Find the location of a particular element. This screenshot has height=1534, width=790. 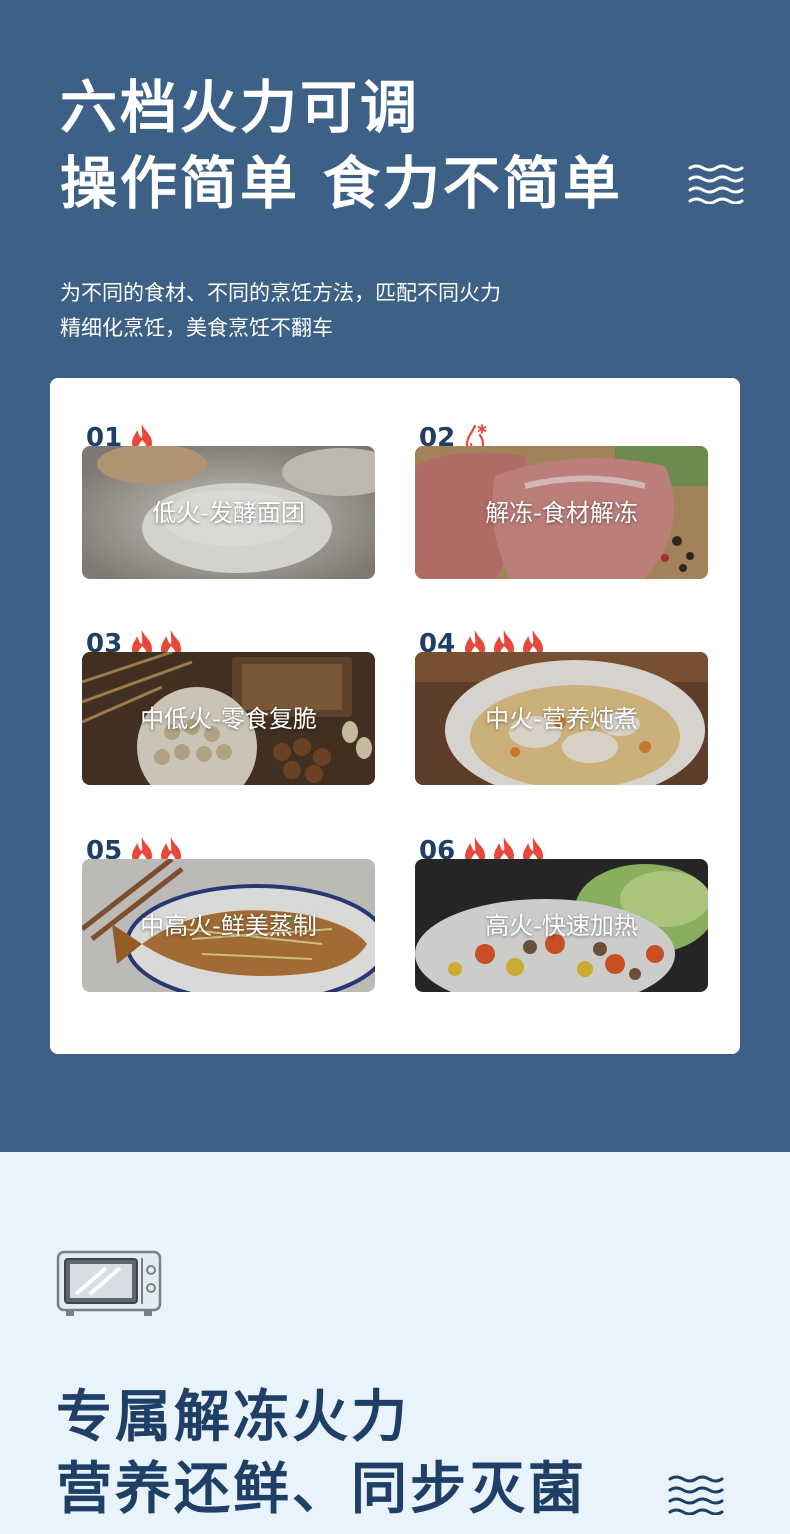

mode-item-5: 05 中高火-鲜美蒸制 is located at coordinates (228, 902).